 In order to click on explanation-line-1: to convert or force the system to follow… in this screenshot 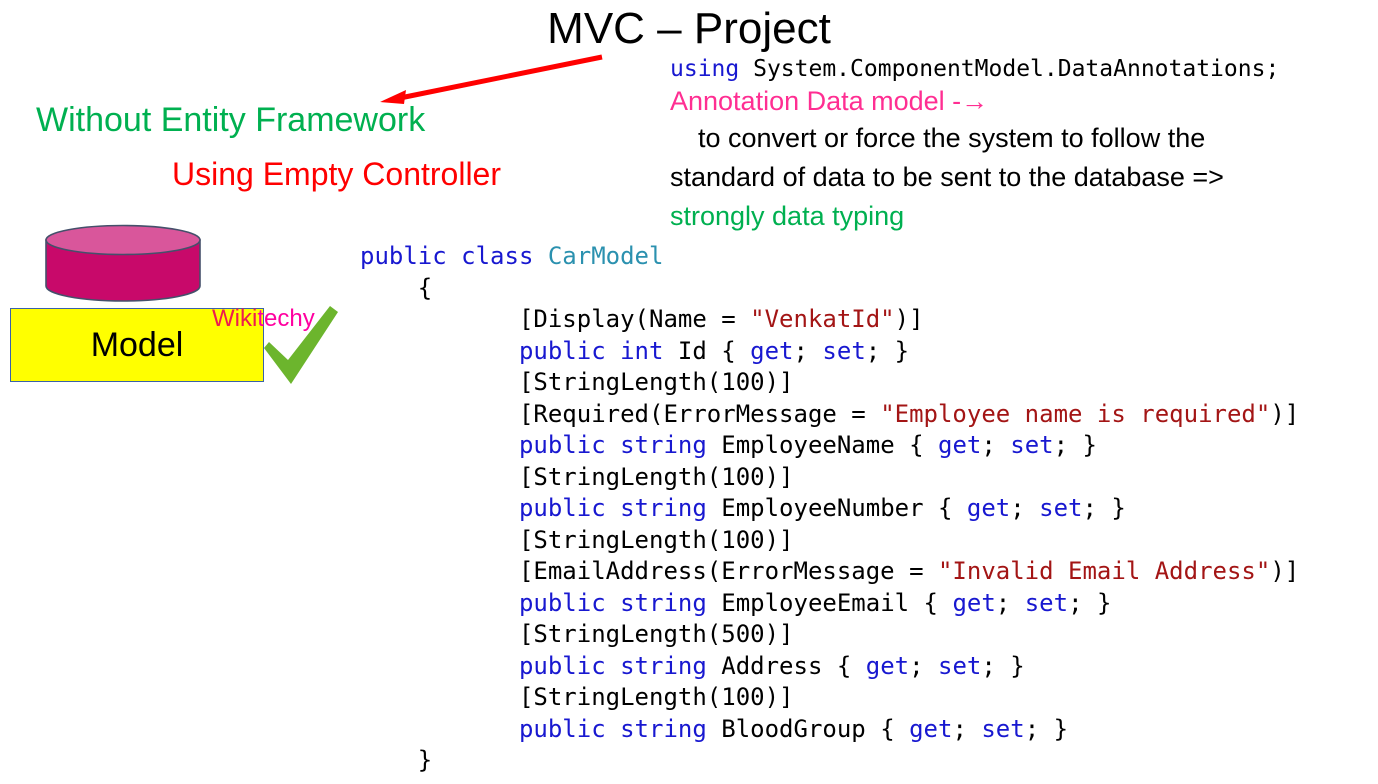, I will do `click(1020, 138)`.